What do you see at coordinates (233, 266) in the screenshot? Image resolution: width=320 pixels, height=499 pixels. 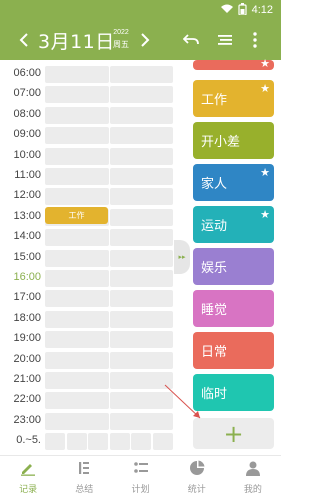 I see `category-button: 娱乐` at bounding box center [233, 266].